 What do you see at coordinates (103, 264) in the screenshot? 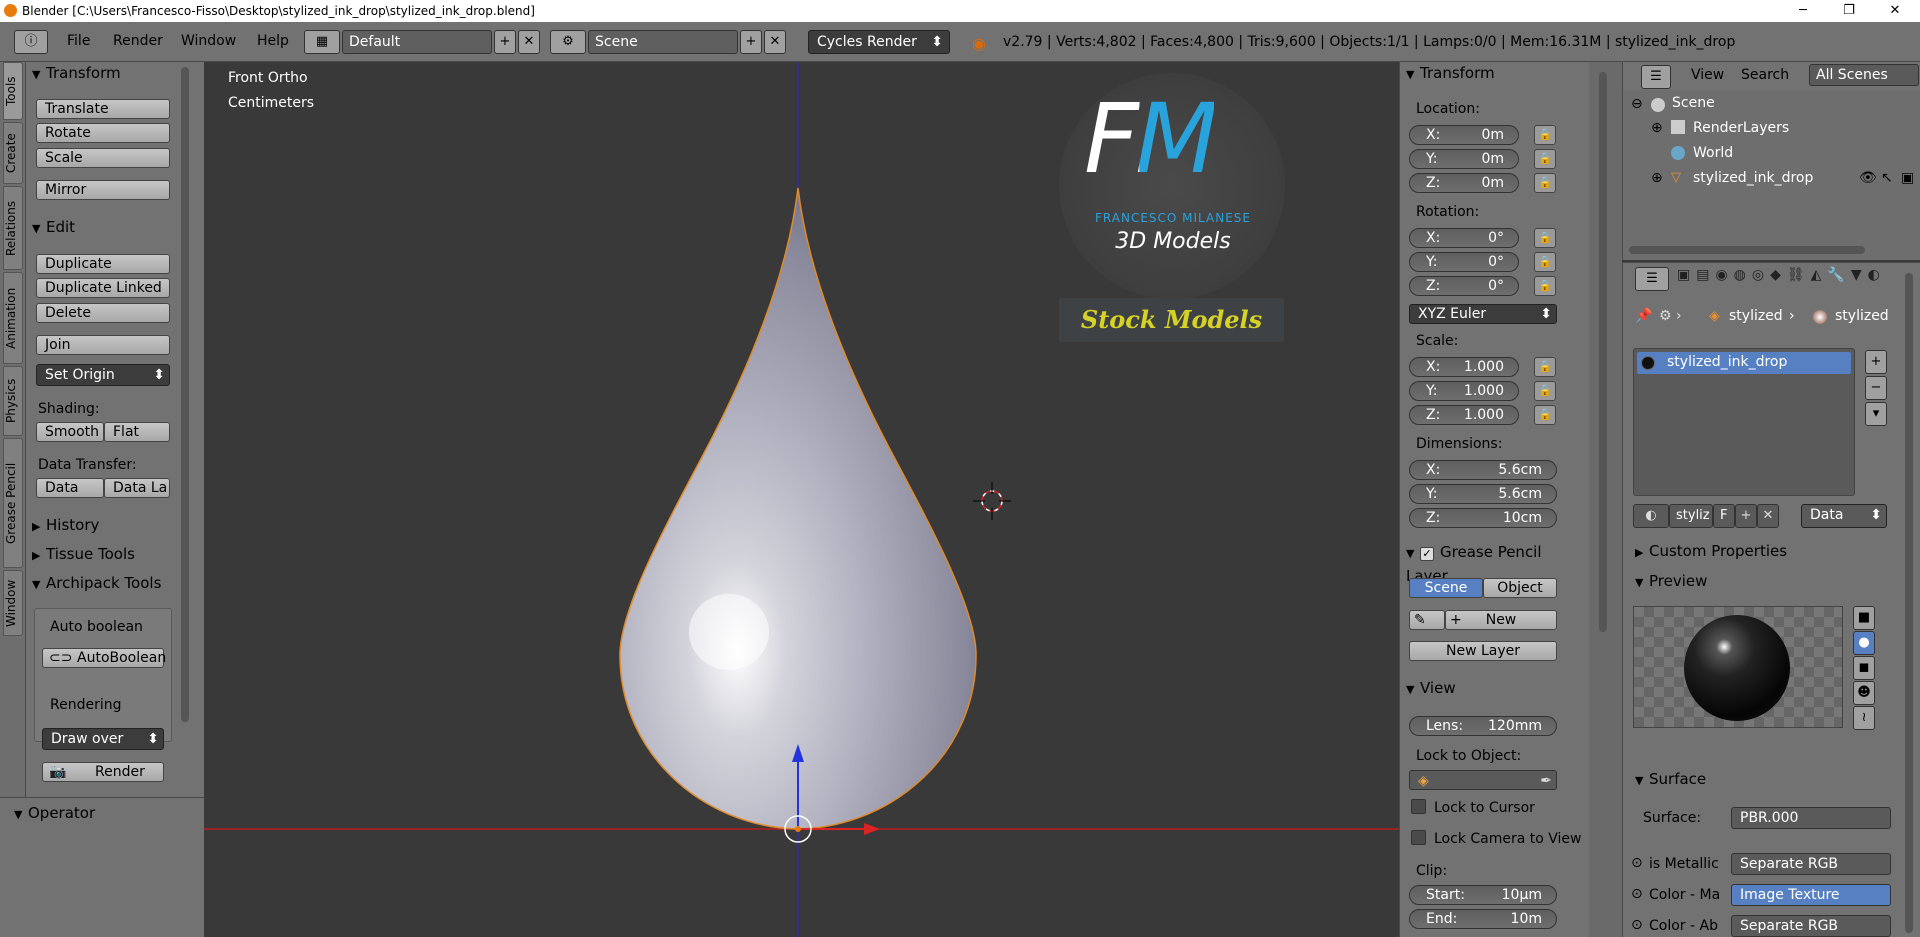
I see `duplicate-button: Duplicate` at bounding box center [103, 264].